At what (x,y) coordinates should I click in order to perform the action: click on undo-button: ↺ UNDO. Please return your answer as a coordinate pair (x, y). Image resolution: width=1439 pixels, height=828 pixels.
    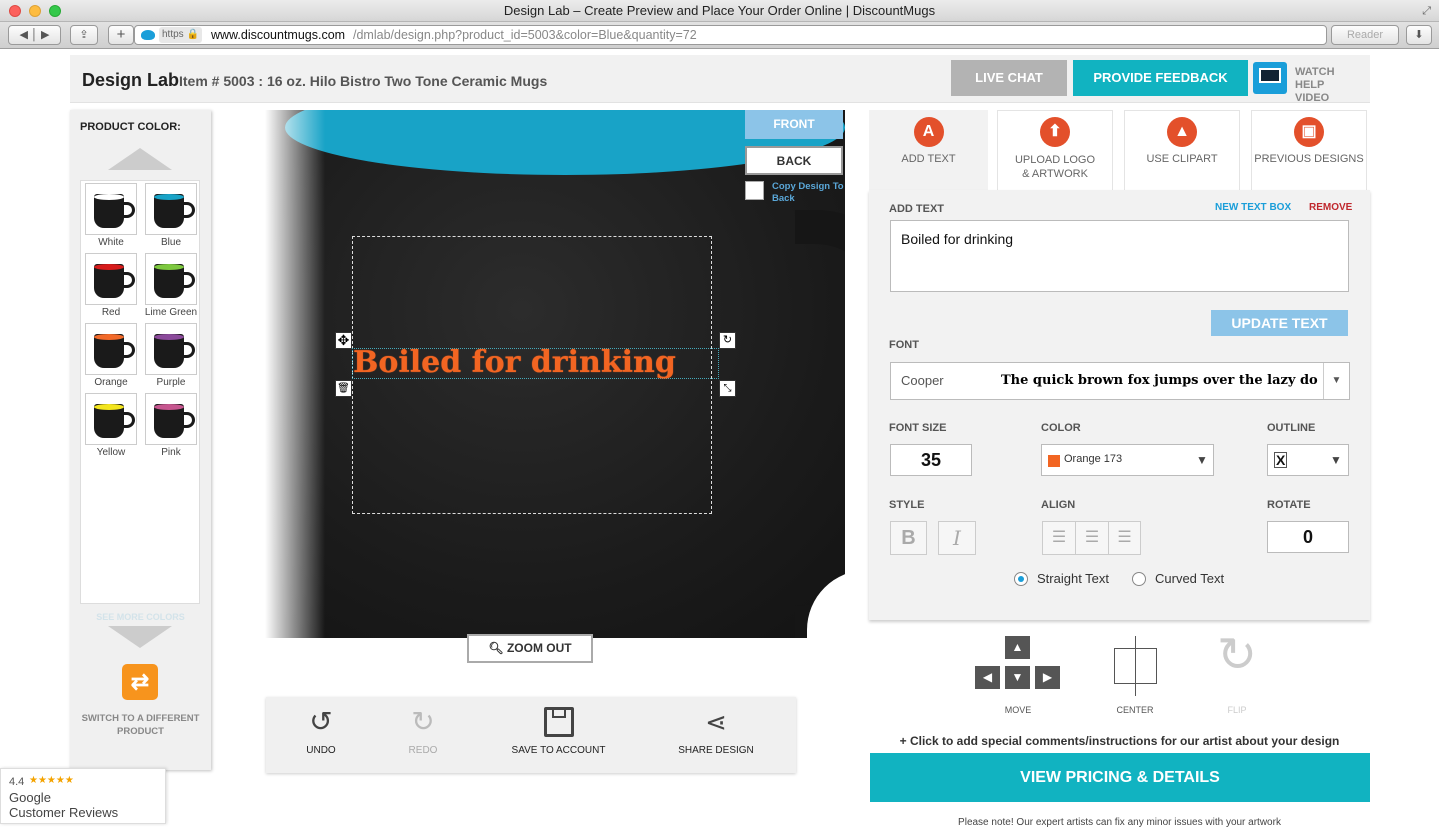
    Looking at the image, I should click on (321, 730).